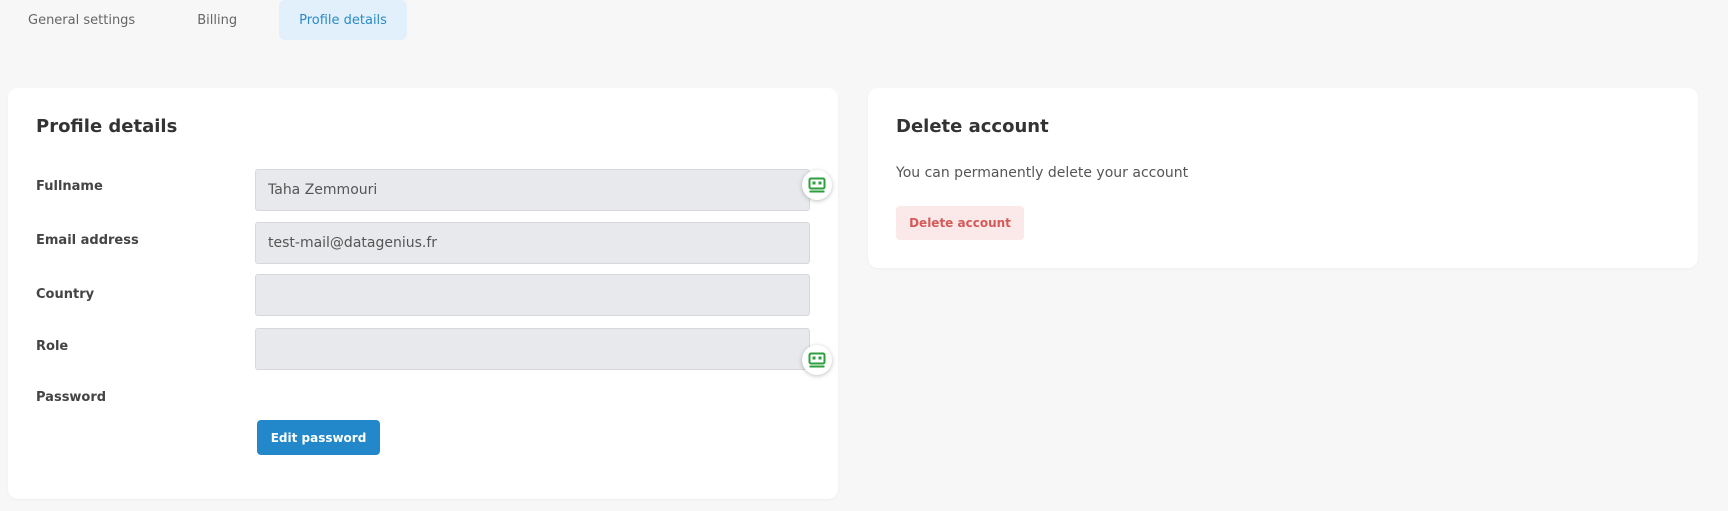  What do you see at coordinates (960, 223) in the screenshot?
I see `delete-account-button: Delete account` at bounding box center [960, 223].